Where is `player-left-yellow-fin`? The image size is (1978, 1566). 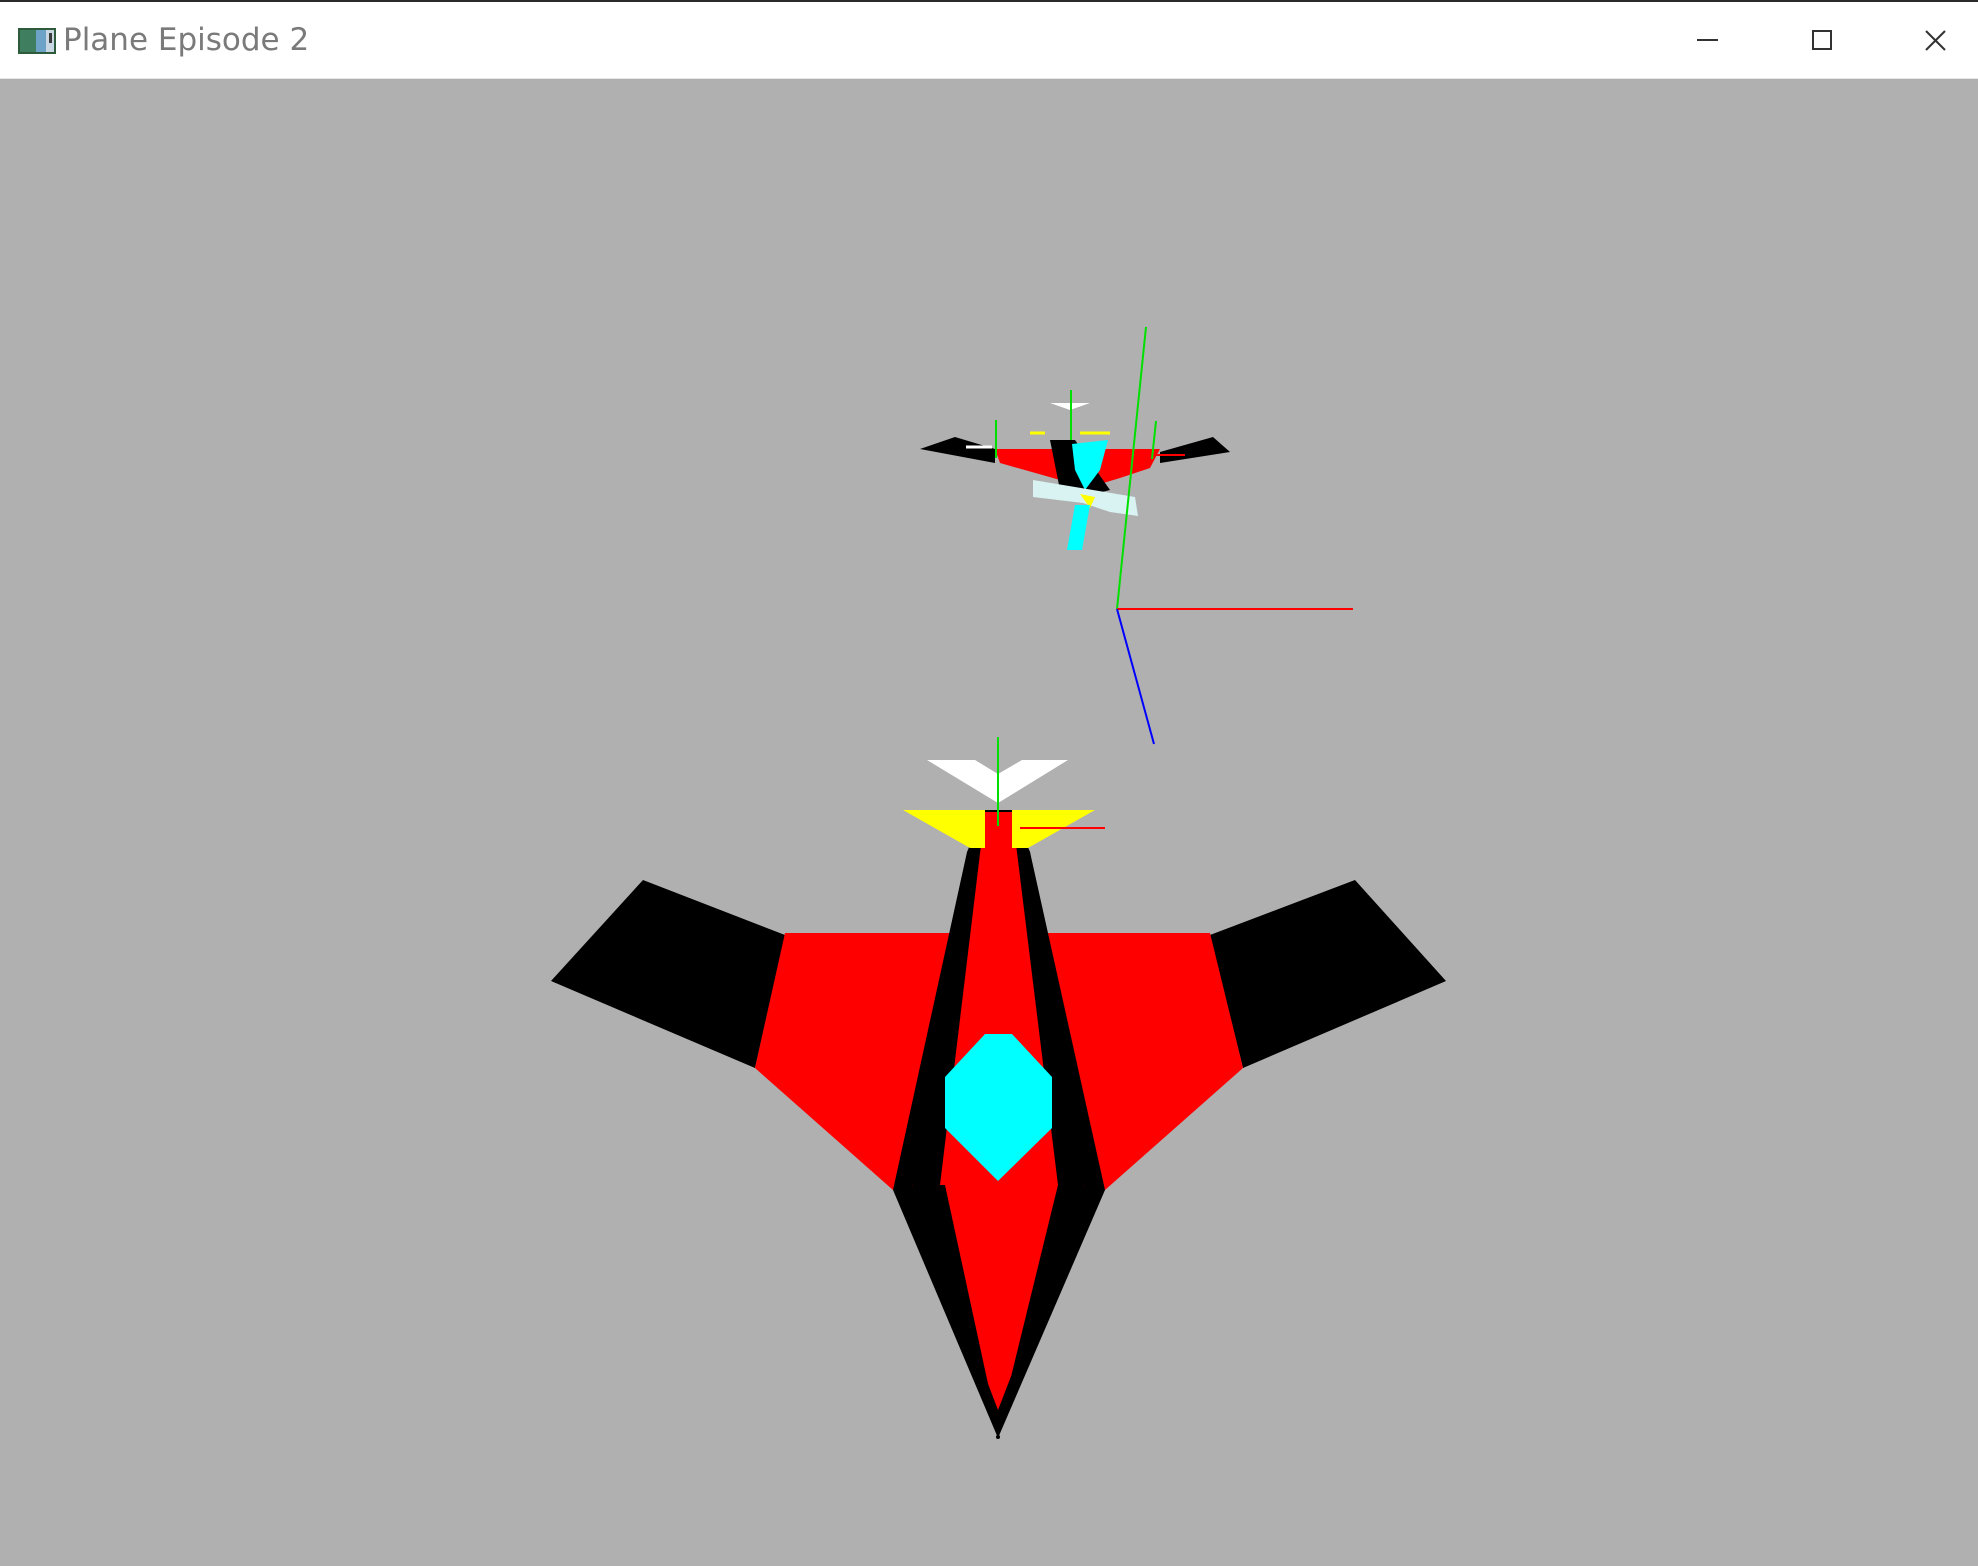 player-left-yellow-fin is located at coordinates (944, 829).